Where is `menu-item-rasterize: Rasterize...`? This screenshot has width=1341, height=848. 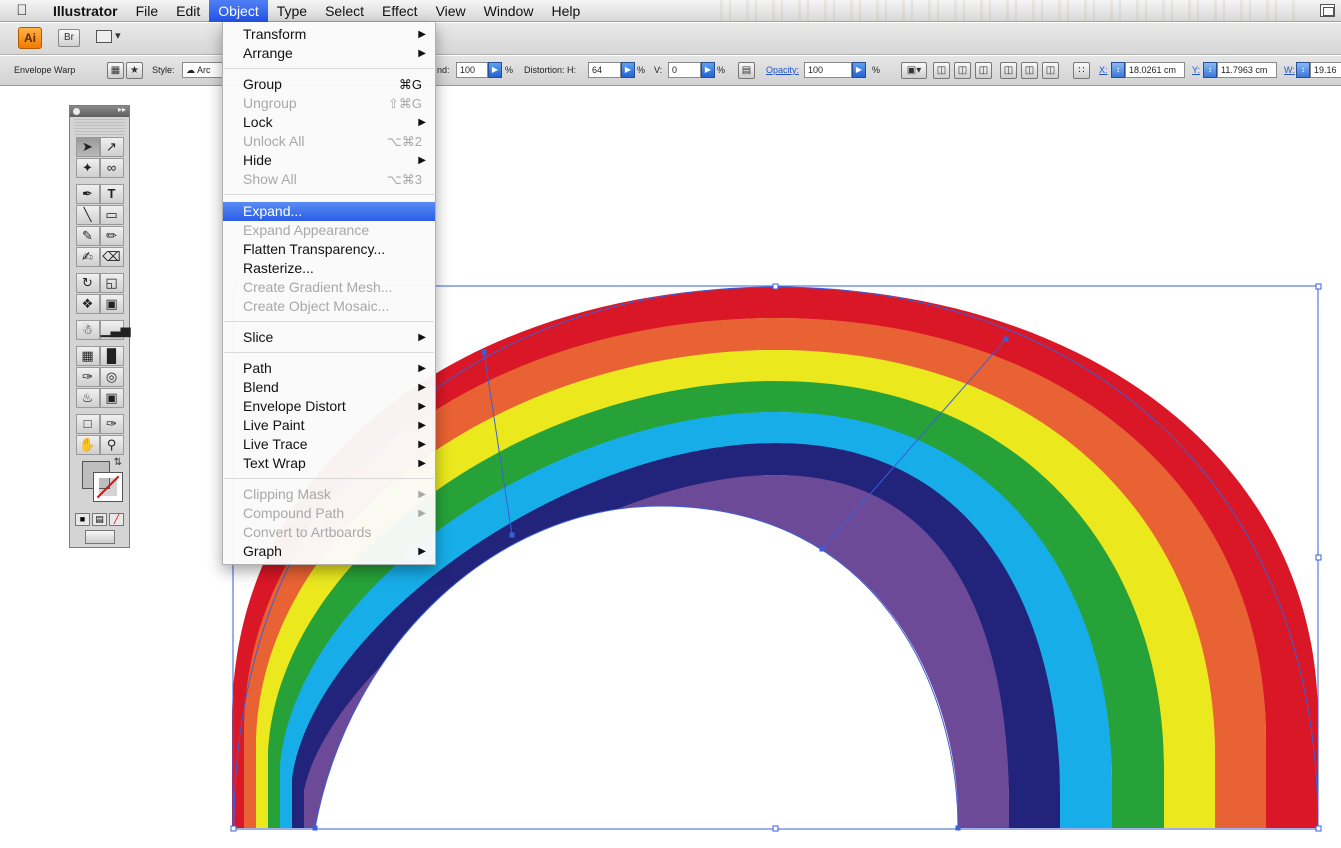 menu-item-rasterize: Rasterize... is located at coordinates (329, 268).